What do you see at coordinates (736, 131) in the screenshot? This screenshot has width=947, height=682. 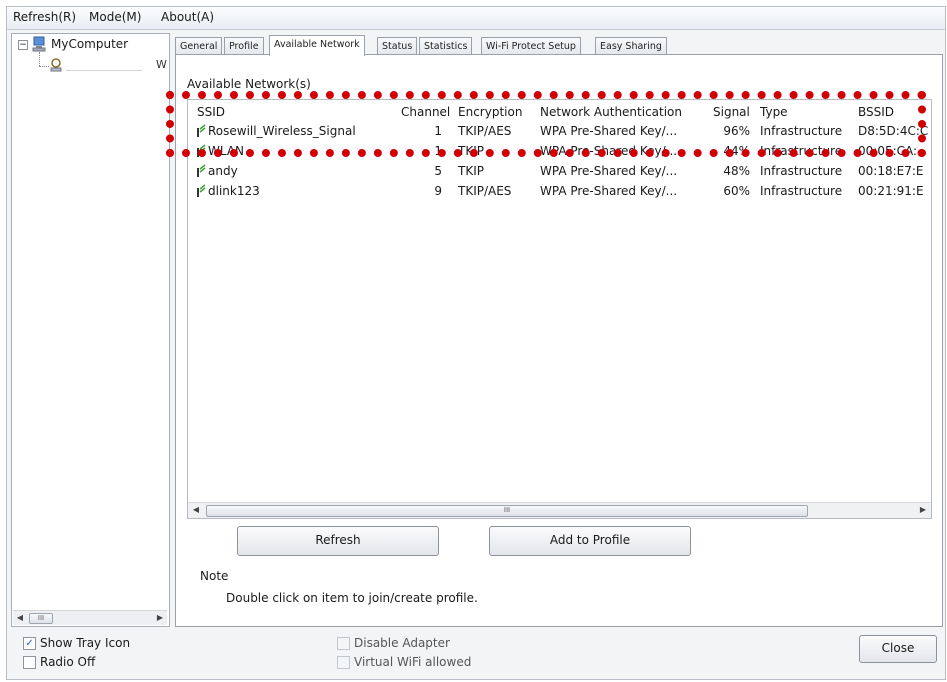 I see `signal-cell: 96%` at bounding box center [736, 131].